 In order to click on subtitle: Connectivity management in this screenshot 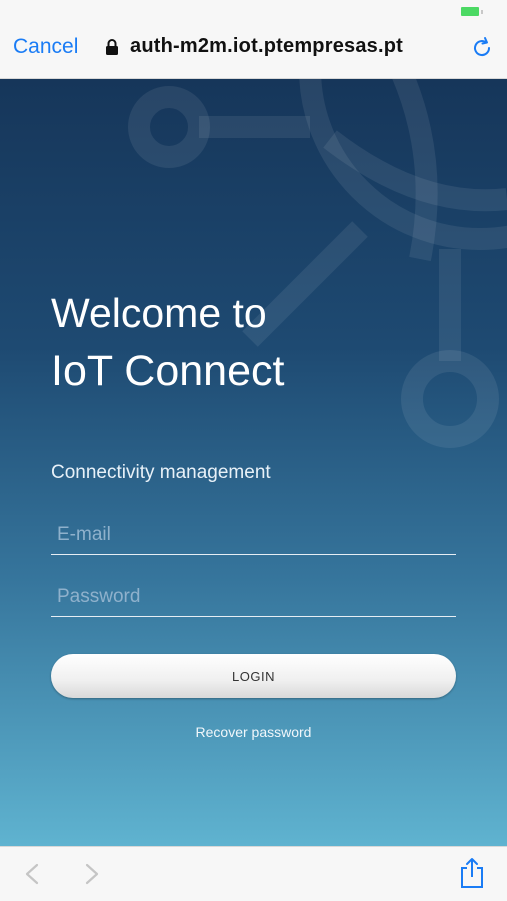, I will do `click(161, 472)`.